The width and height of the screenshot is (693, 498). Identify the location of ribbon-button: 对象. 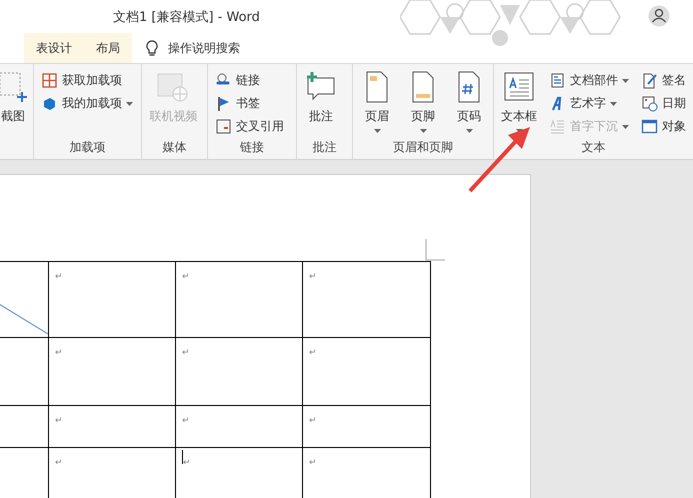
(663, 126).